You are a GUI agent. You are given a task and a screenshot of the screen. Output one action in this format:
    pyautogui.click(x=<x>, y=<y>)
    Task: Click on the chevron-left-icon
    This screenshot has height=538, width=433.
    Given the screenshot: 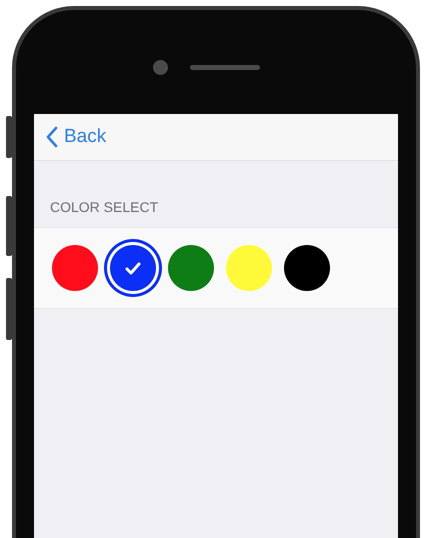 What is the action you would take?
    pyautogui.click(x=52, y=137)
    